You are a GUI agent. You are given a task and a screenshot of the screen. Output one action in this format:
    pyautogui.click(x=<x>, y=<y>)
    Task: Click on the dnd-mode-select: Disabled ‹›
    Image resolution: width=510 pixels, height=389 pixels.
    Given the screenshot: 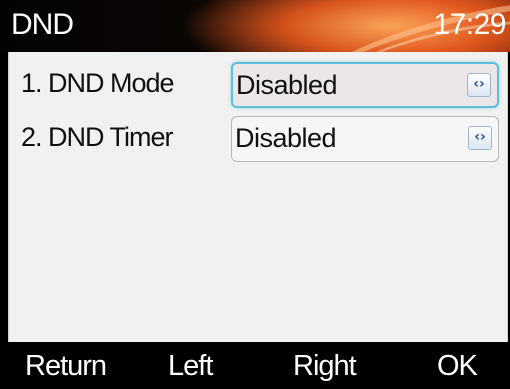 What is the action you would take?
    pyautogui.click(x=365, y=85)
    